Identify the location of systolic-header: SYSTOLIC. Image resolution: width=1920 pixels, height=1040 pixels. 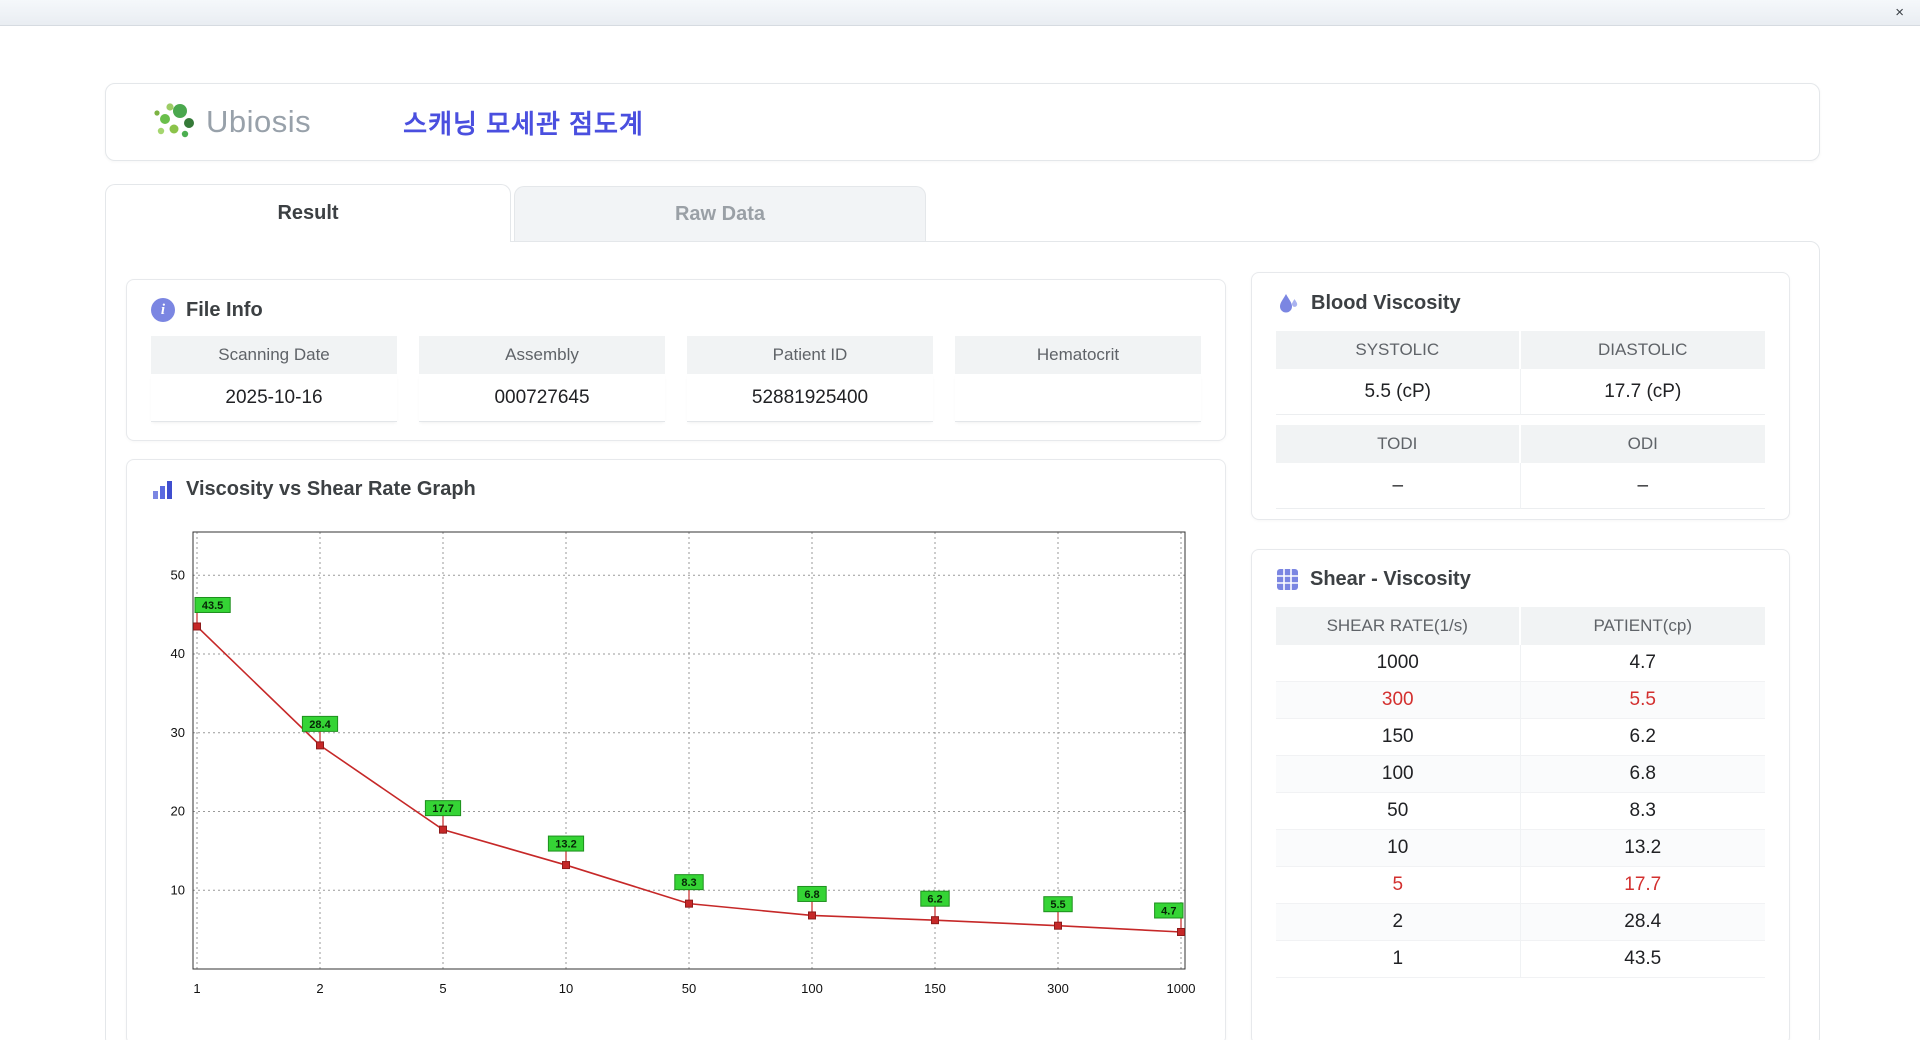
(1398, 350).